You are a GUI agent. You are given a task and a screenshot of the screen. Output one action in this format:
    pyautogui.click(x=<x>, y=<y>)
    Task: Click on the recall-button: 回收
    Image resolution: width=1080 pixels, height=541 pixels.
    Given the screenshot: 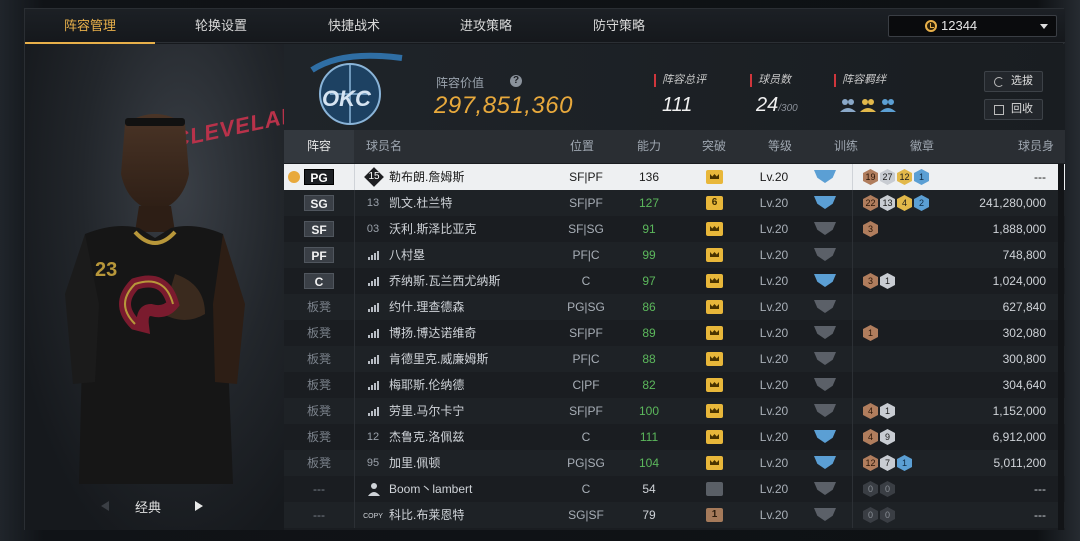 What is the action you would take?
    pyautogui.click(x=1013, y=109)
    